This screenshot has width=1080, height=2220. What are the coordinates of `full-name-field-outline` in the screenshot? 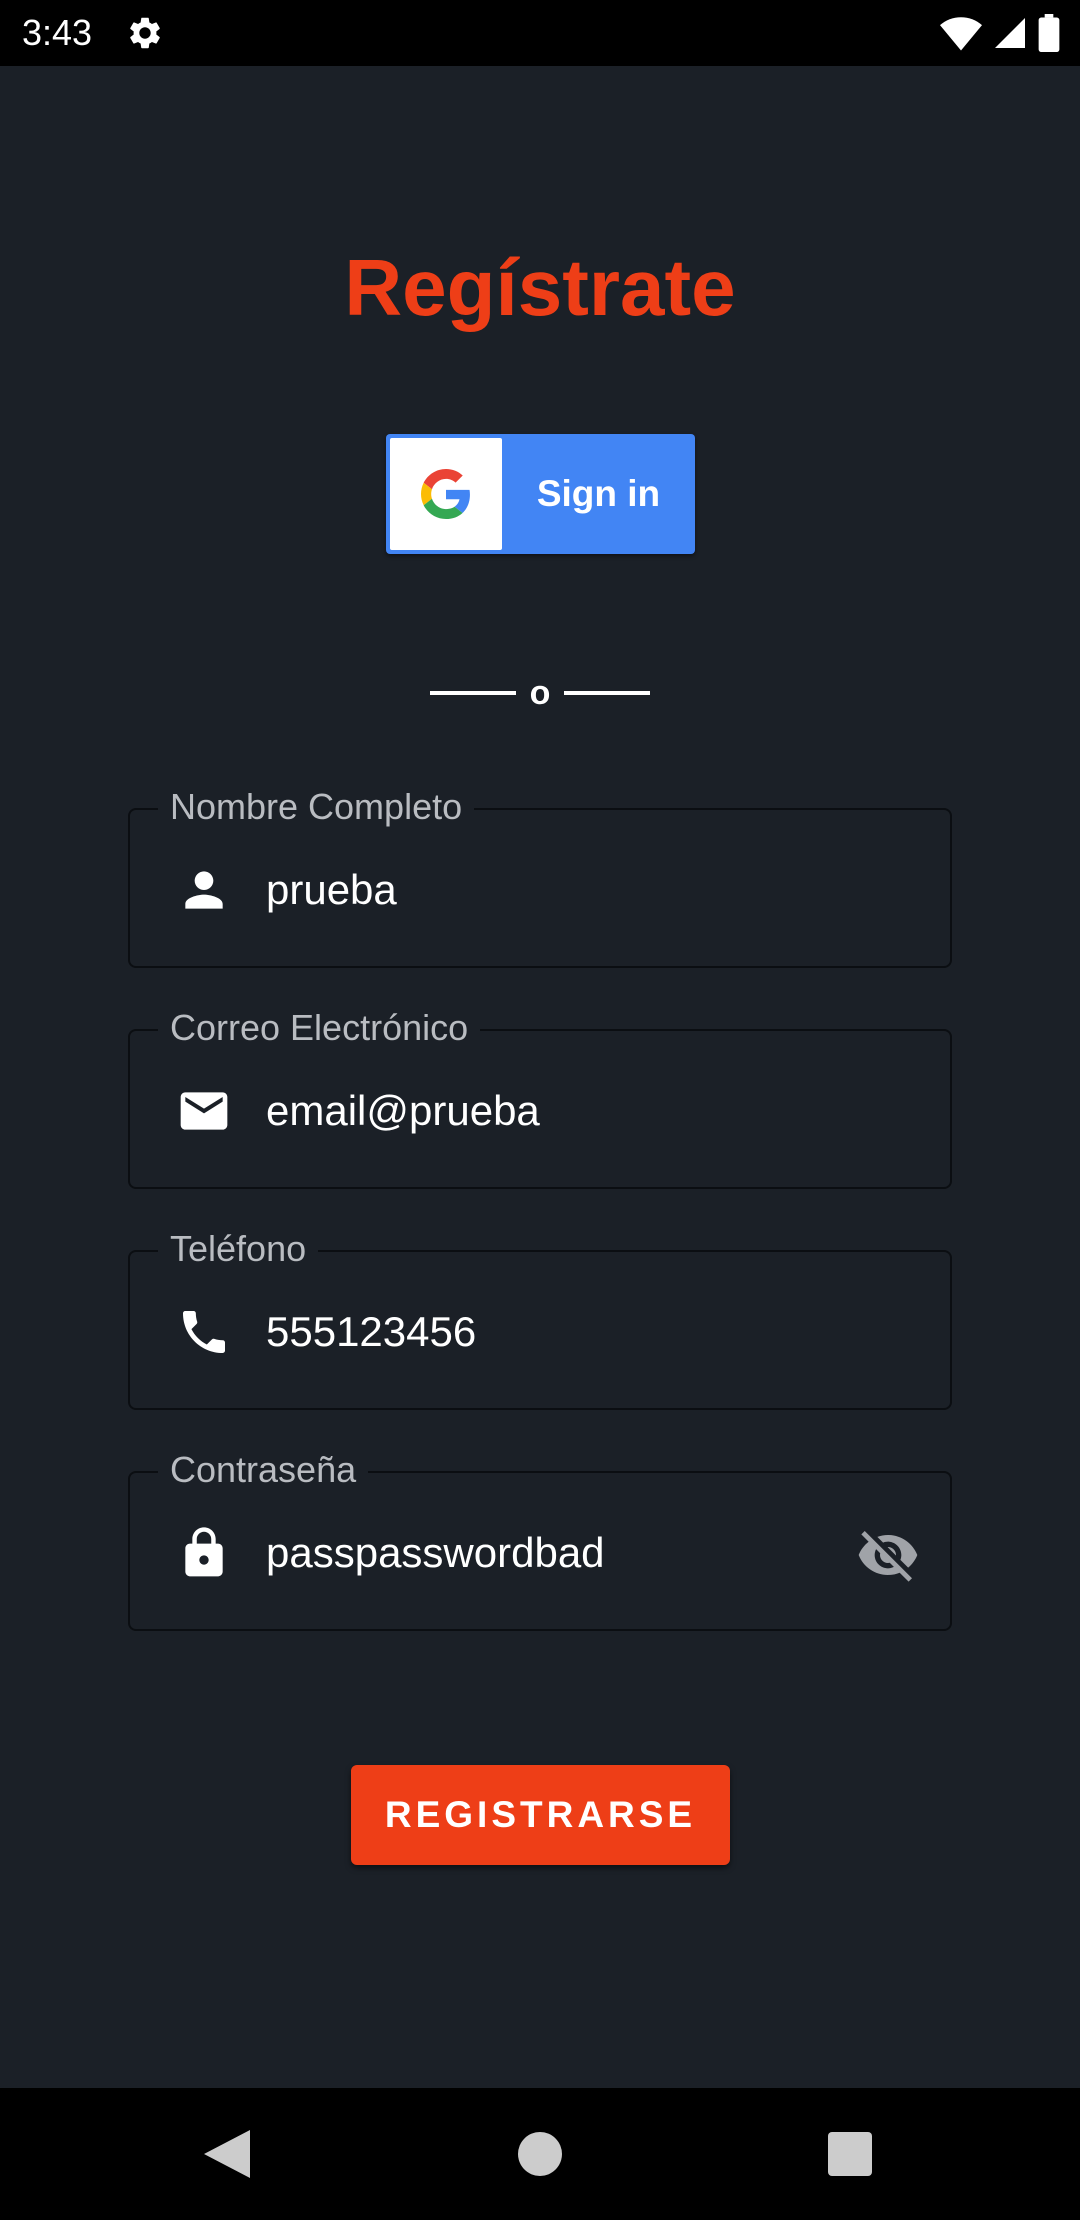 It's located at (540, 888).